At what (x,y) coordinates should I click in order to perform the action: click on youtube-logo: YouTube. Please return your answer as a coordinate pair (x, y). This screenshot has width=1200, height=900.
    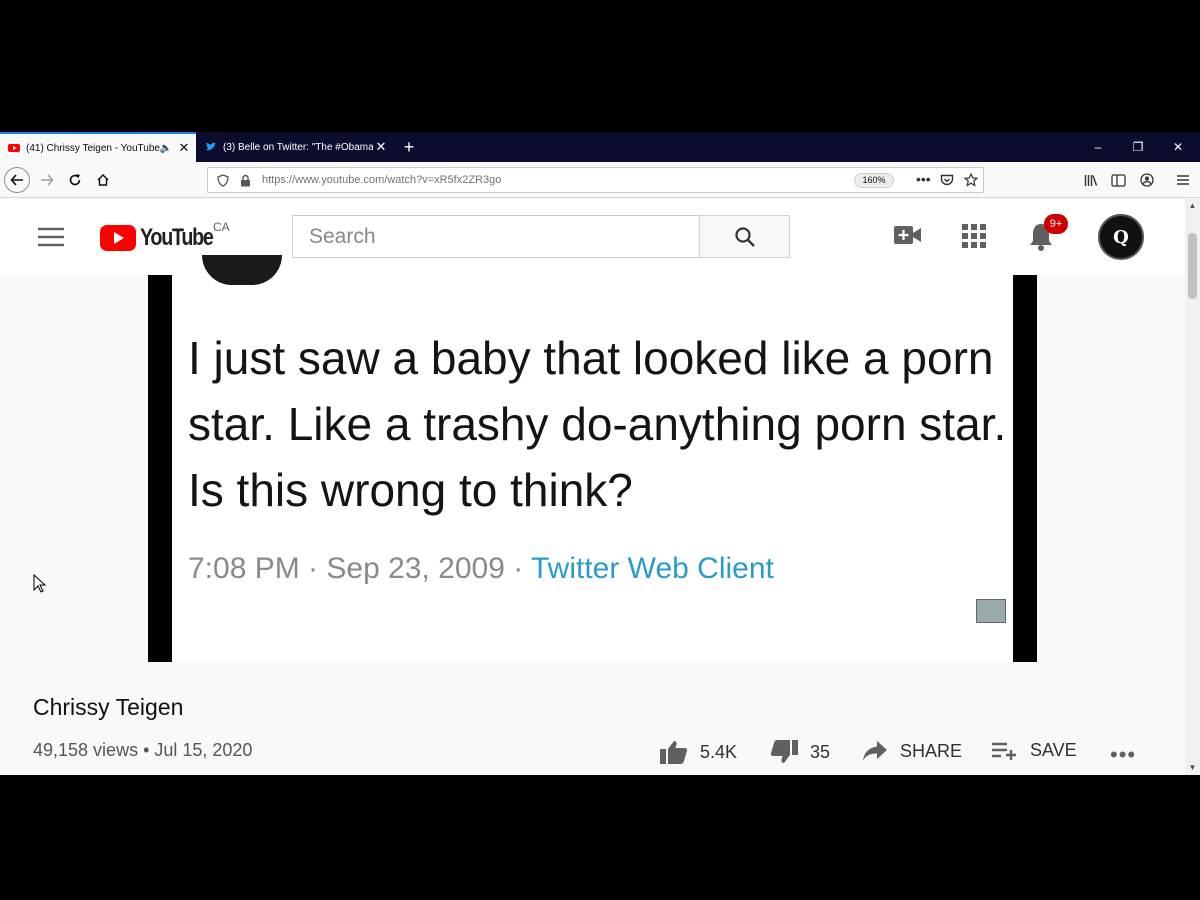
    Looking at the image, I should click on (164, 238).